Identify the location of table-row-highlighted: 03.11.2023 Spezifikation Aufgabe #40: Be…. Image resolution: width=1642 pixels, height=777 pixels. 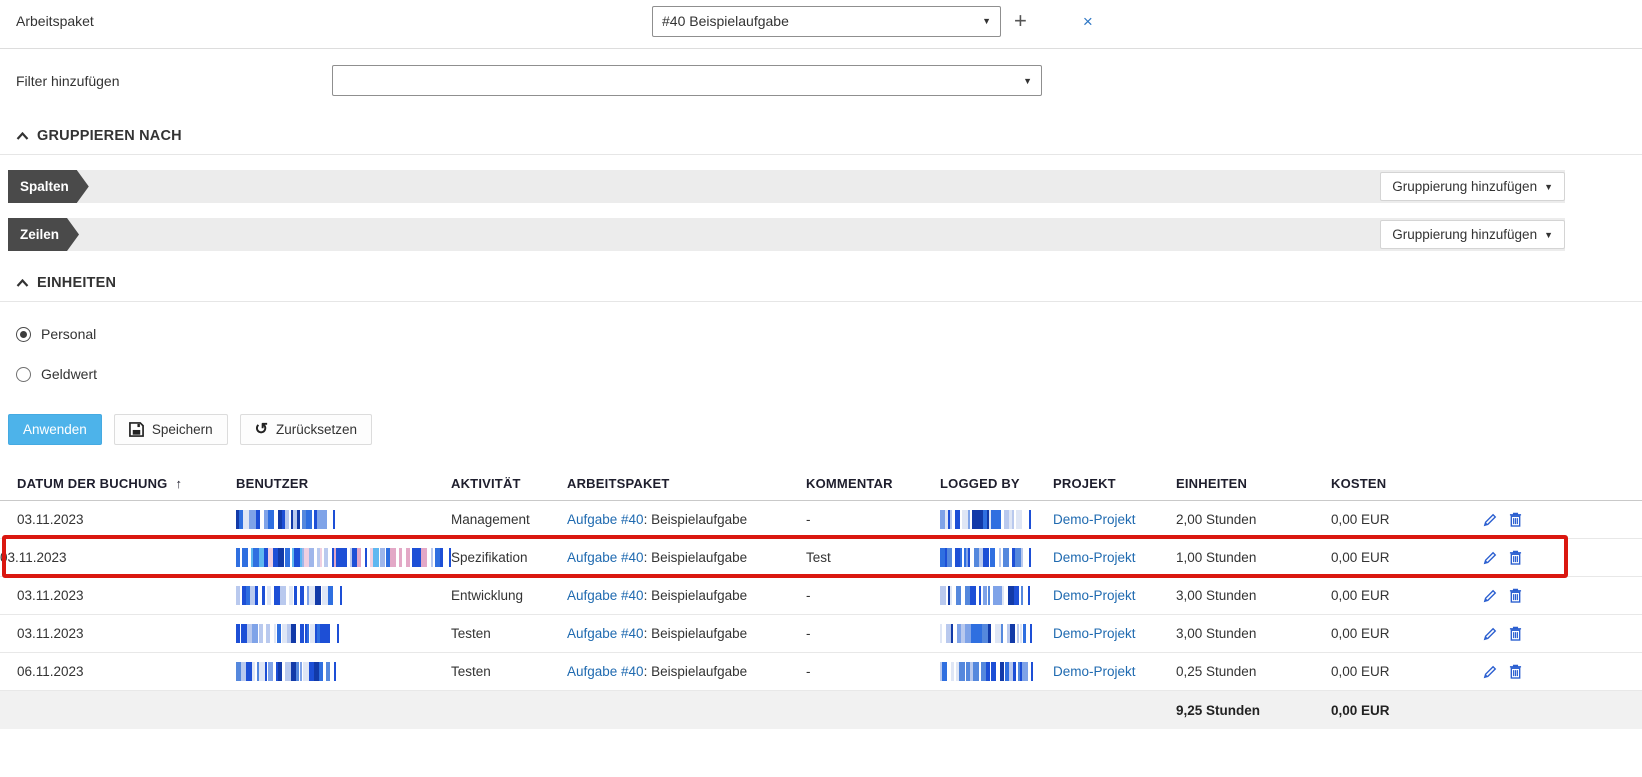
(821, 556).